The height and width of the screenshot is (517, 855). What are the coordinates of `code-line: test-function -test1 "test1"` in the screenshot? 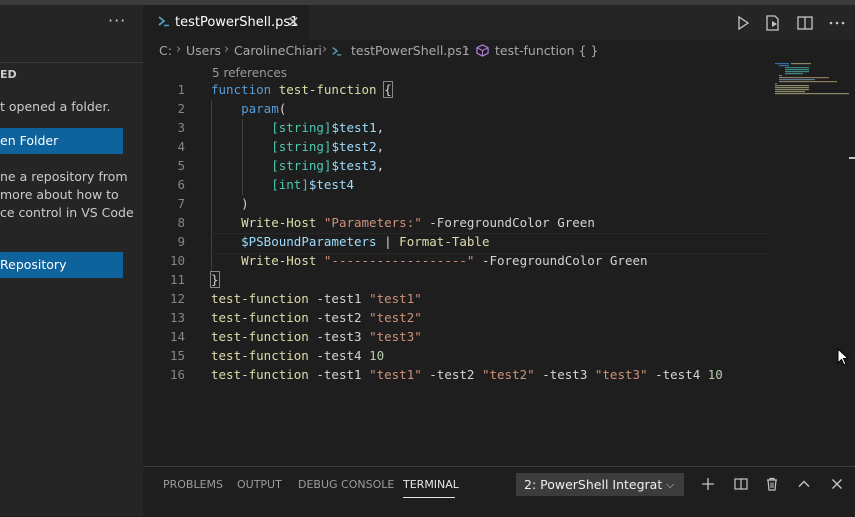 It's located at (316, 298).